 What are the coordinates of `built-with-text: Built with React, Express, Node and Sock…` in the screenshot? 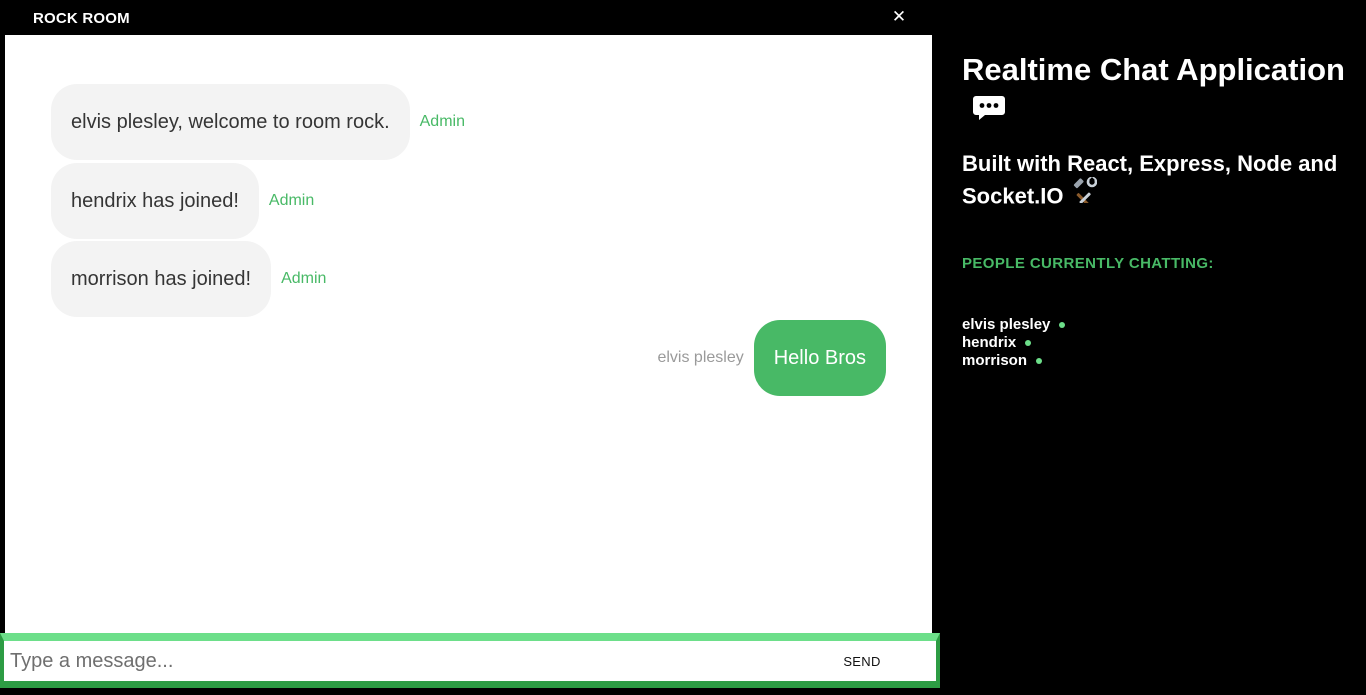 It's located at (1150, 180).